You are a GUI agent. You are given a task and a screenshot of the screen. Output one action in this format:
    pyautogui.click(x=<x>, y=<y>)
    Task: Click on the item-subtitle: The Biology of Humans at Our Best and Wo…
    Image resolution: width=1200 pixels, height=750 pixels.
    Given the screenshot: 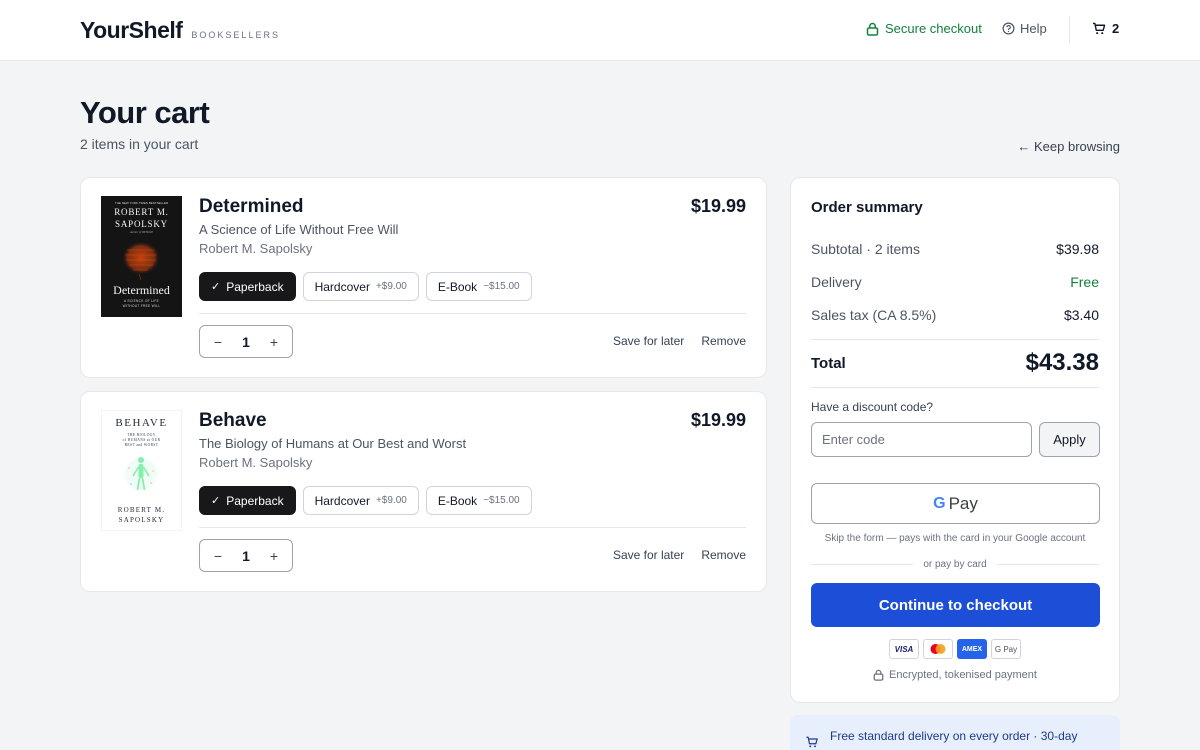 What is the action you would take?
    pyautogui.click(x=333, y=443)
    